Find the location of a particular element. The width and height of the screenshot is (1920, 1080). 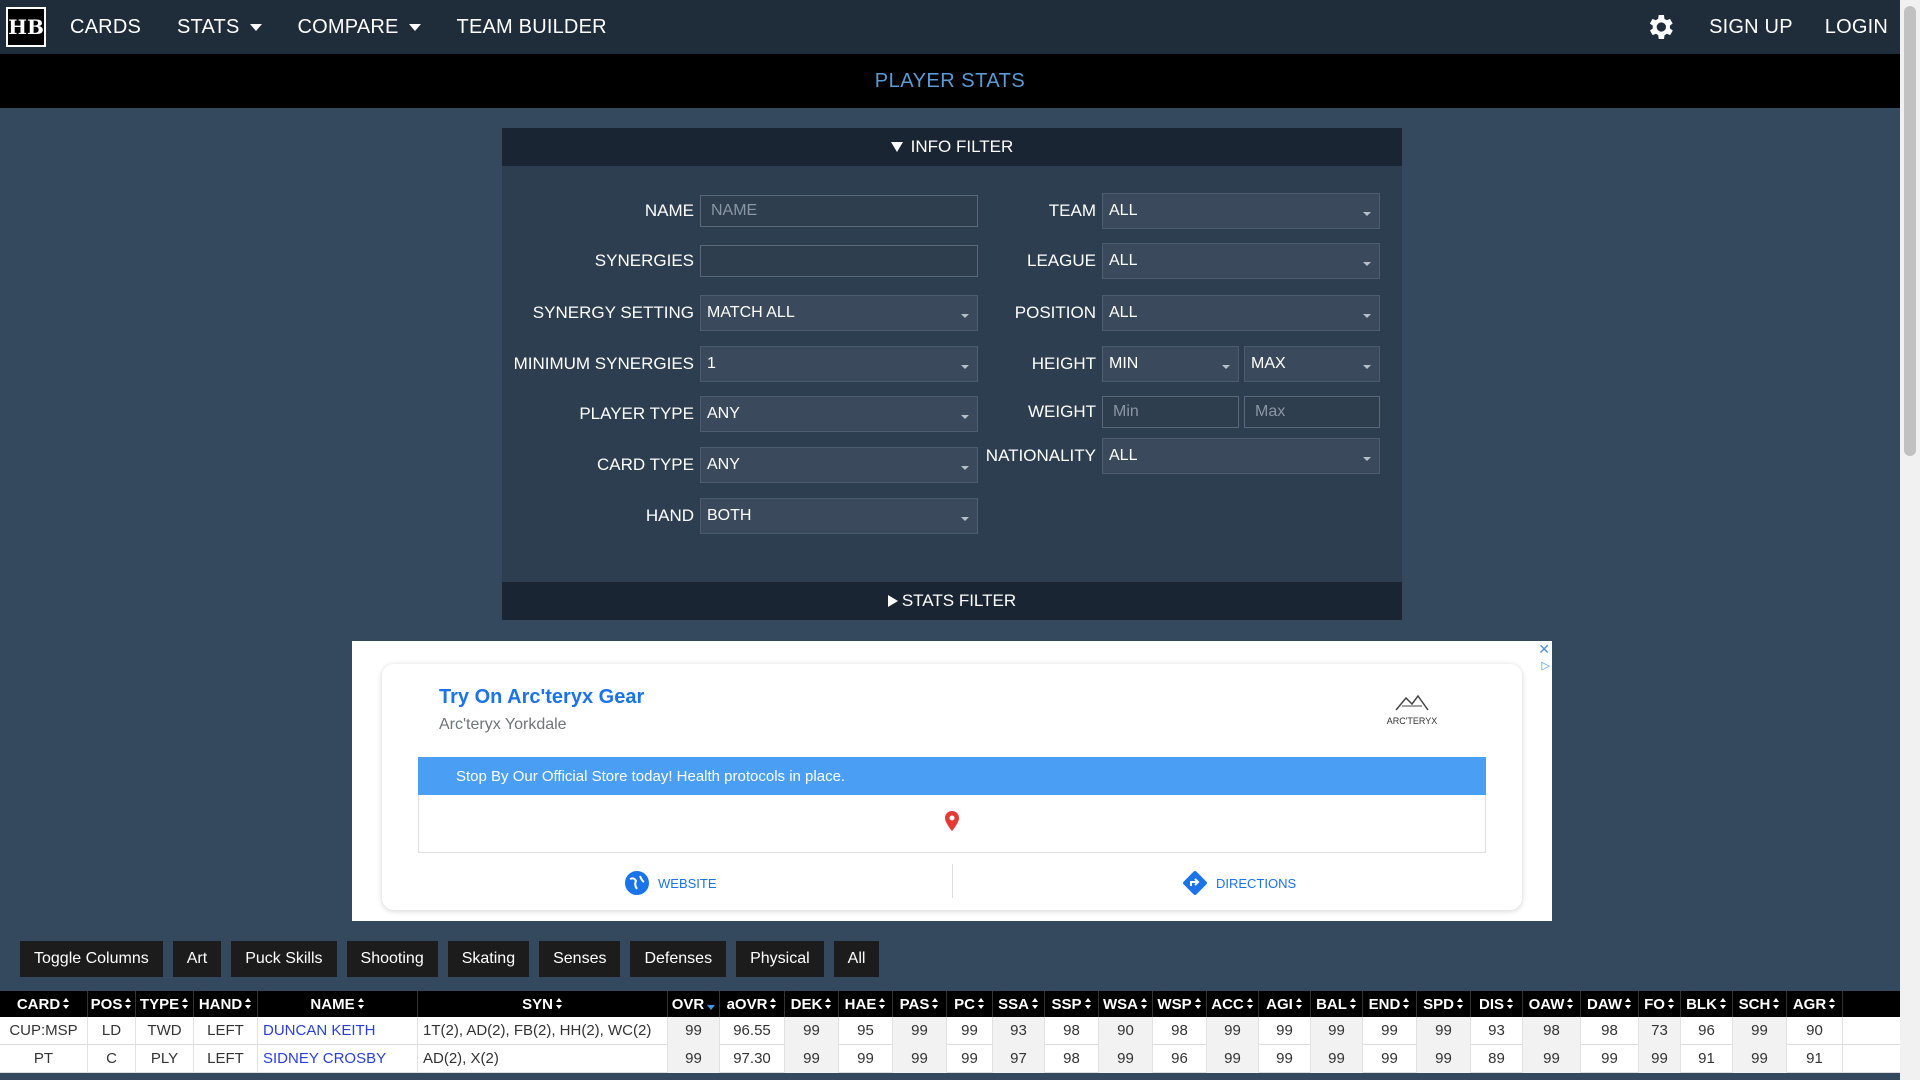

player-name-link: SIDNEY CROSBY is located at coordinates (338, 1058).